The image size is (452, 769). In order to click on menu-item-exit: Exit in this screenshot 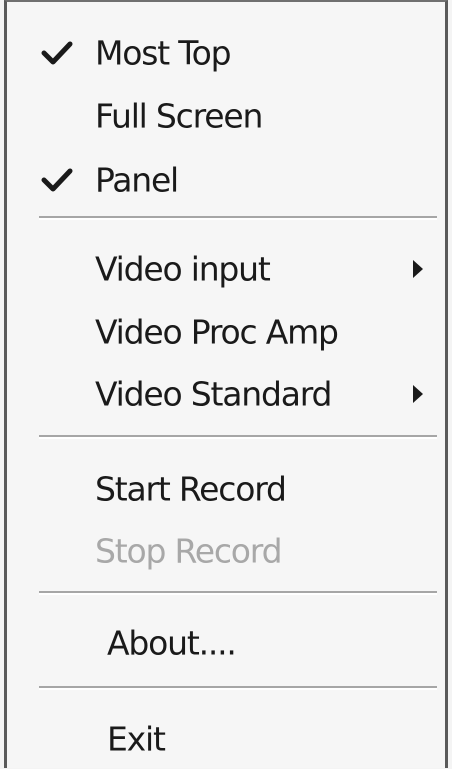, I will do `click(226, 739)`.